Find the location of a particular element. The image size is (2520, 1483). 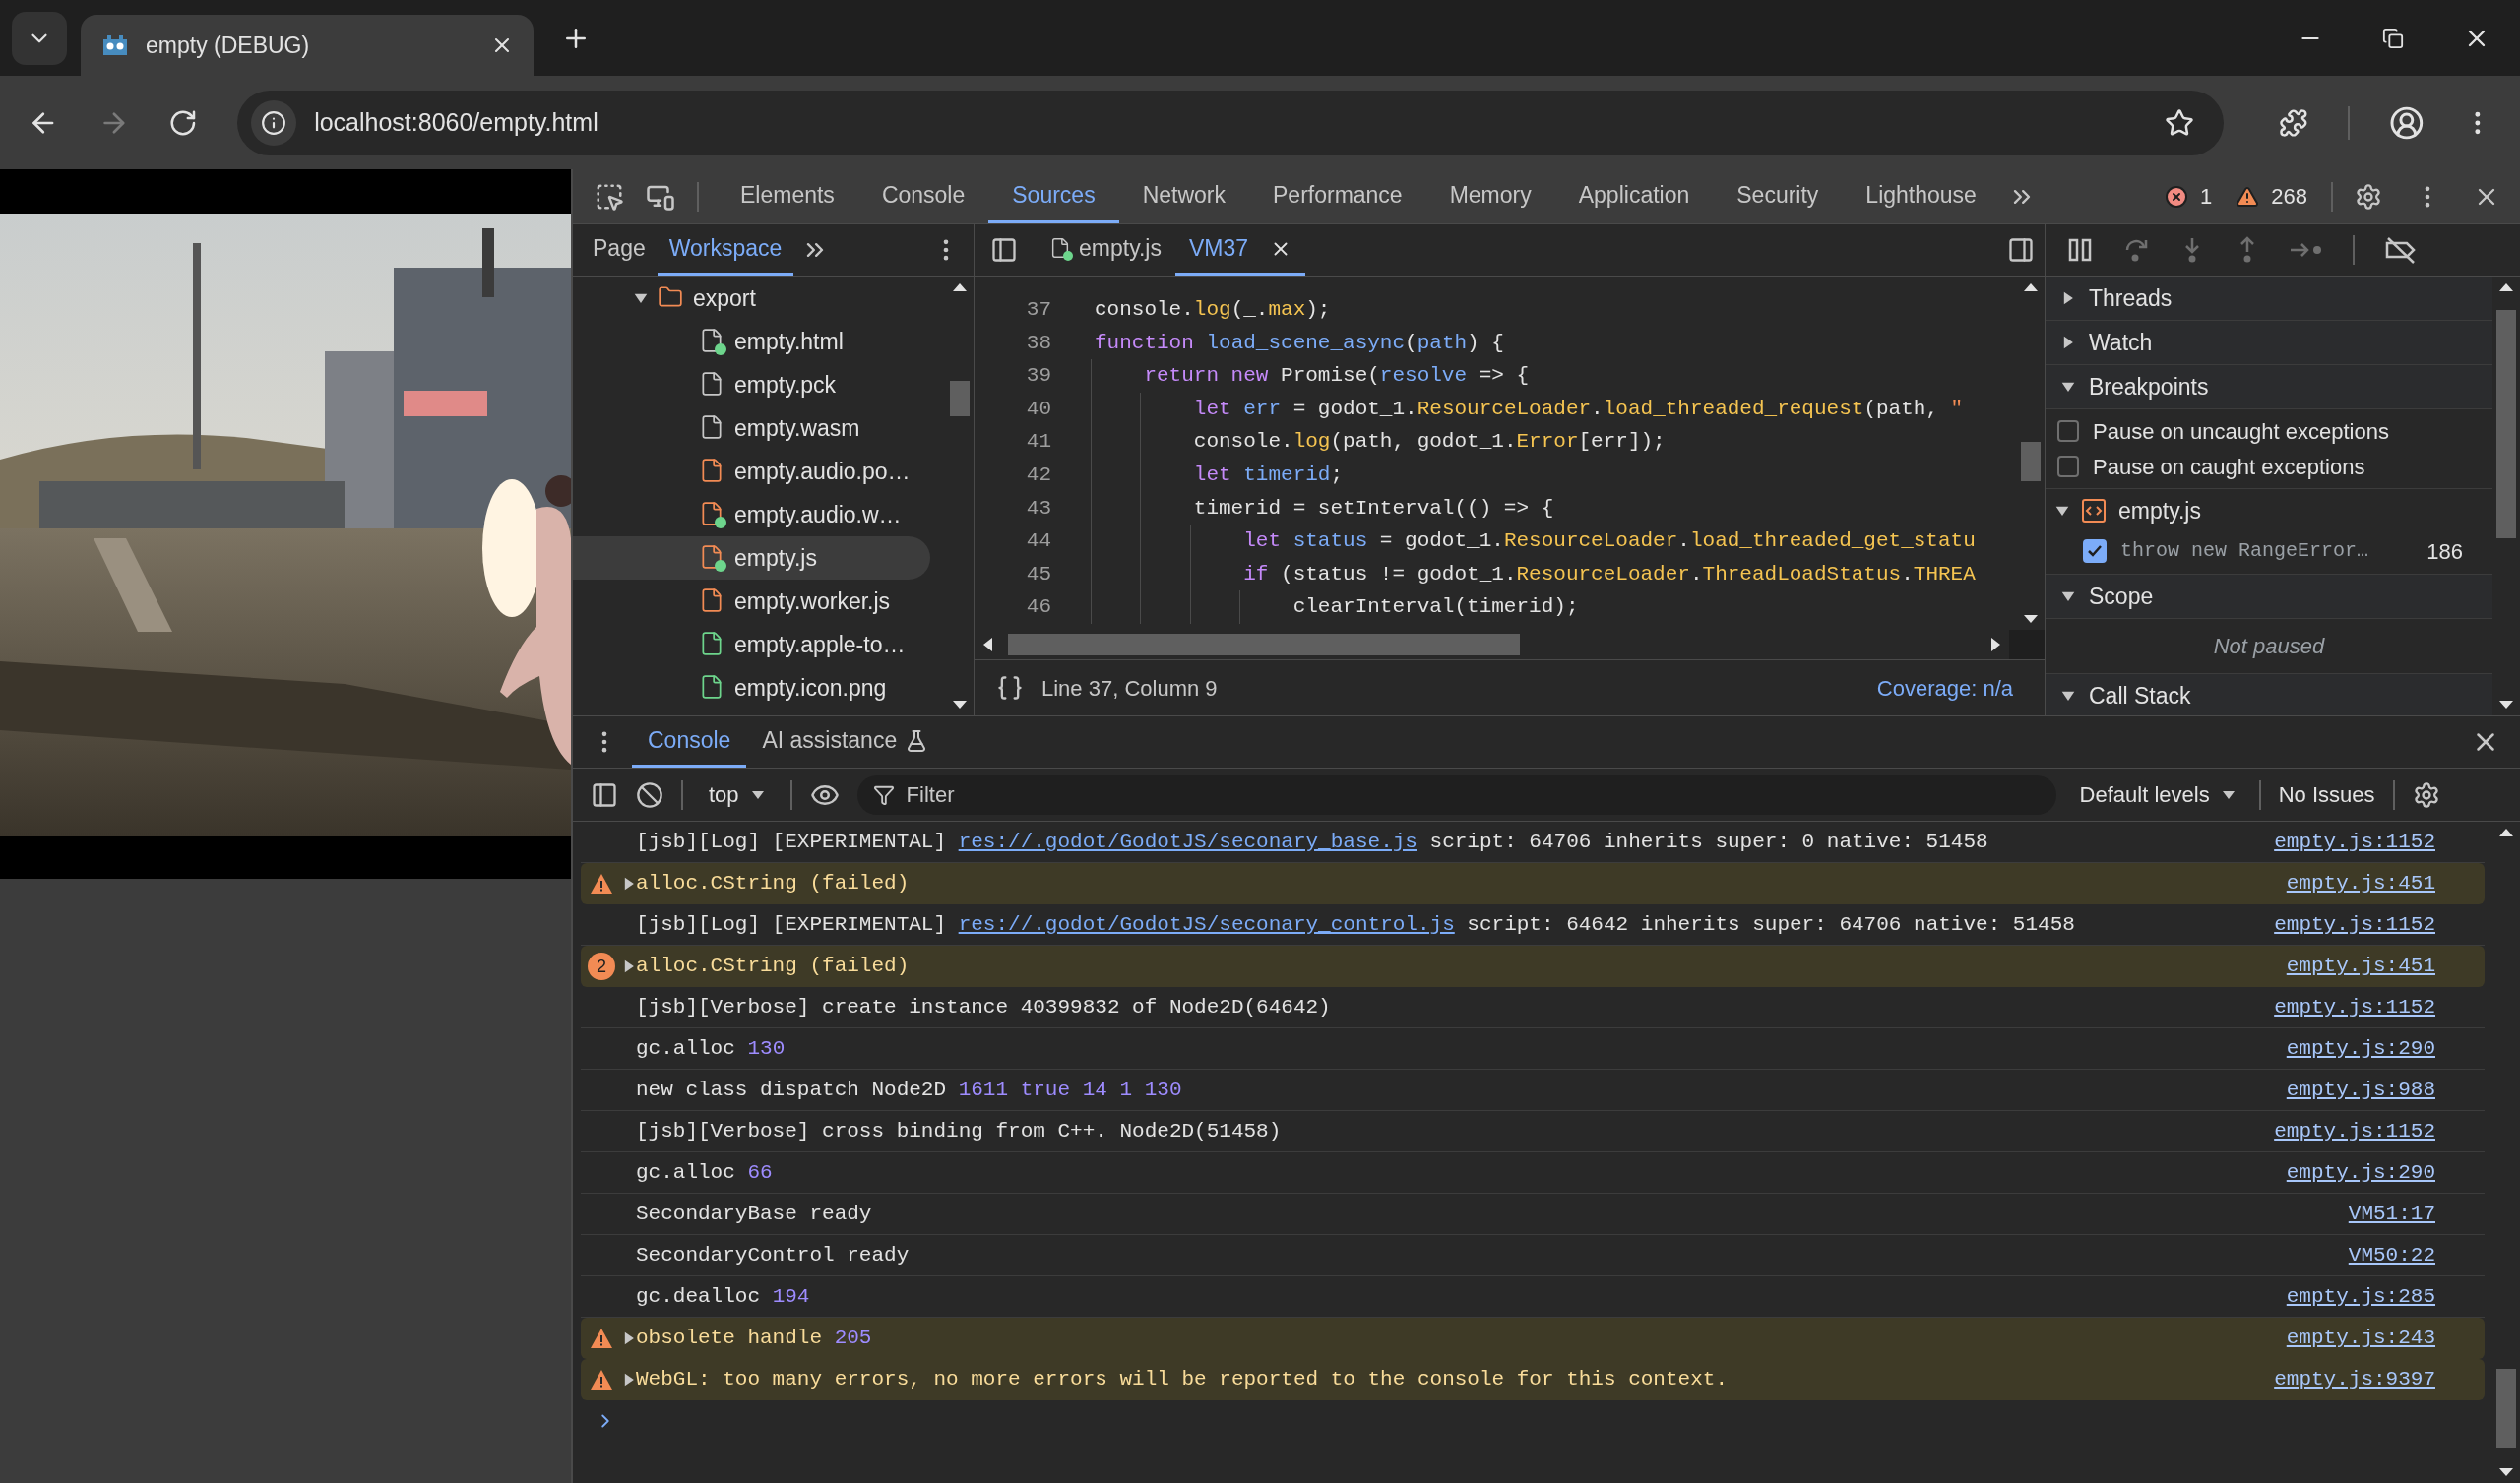

navigator-tab: Page is located at coordinates (619, 250).